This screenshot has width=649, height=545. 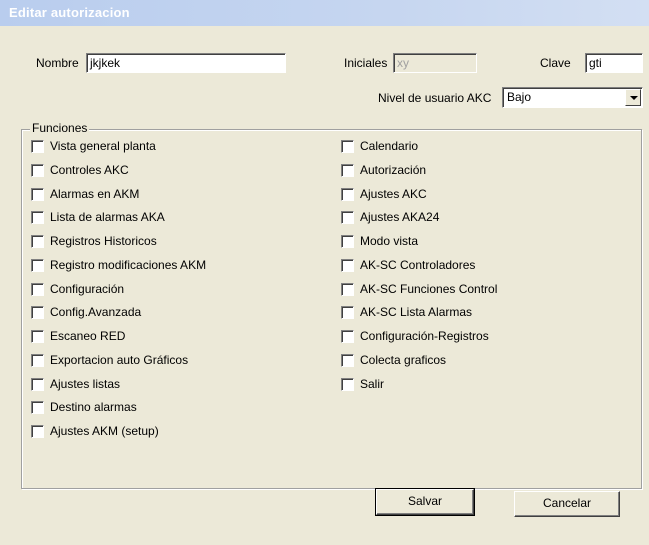 I want to click on funcion-checkbox-label: Ajustes AKM (setup), so click(x=104, y=431).